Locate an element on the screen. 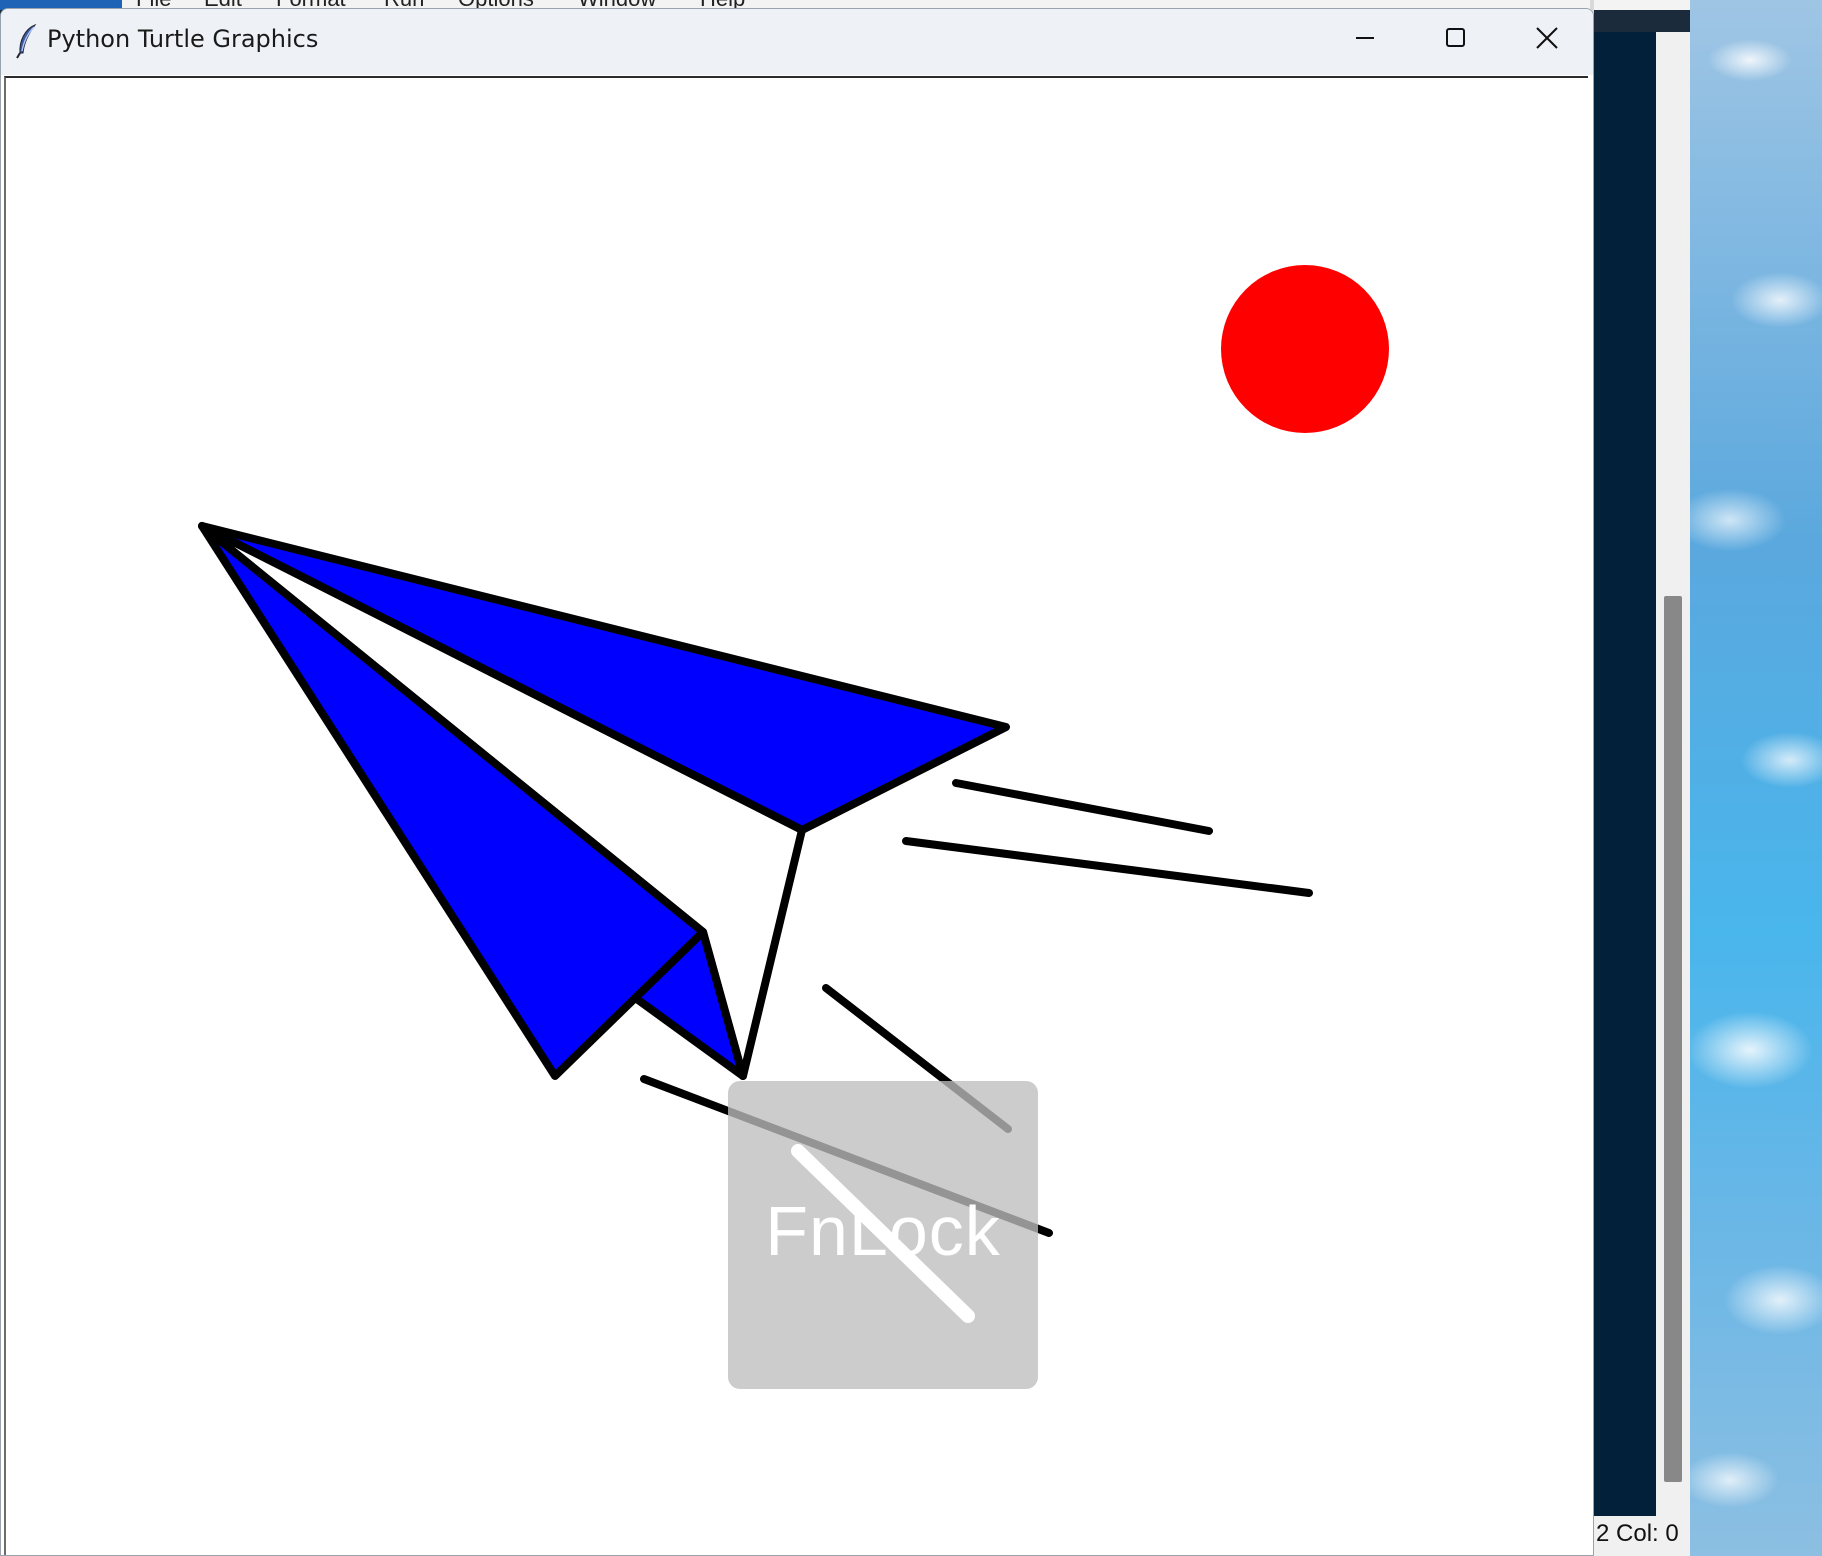  close-icon is located at coordinates (1547, 40).